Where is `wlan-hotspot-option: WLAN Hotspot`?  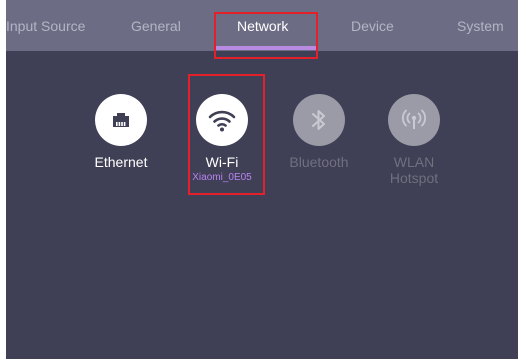
wlan-hotspot-option: WLAN Hotspot is located at coordinates (414, 140).